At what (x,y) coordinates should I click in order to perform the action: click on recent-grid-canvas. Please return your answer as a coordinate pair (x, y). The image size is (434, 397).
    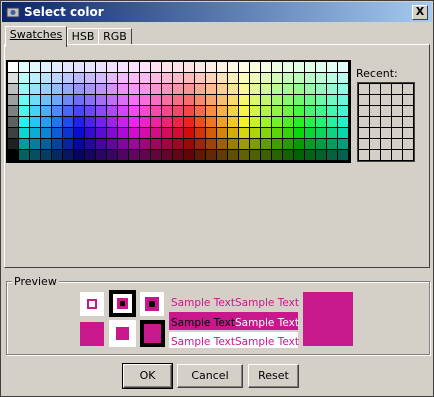
    Looking at the image, I should click on (386, 122).